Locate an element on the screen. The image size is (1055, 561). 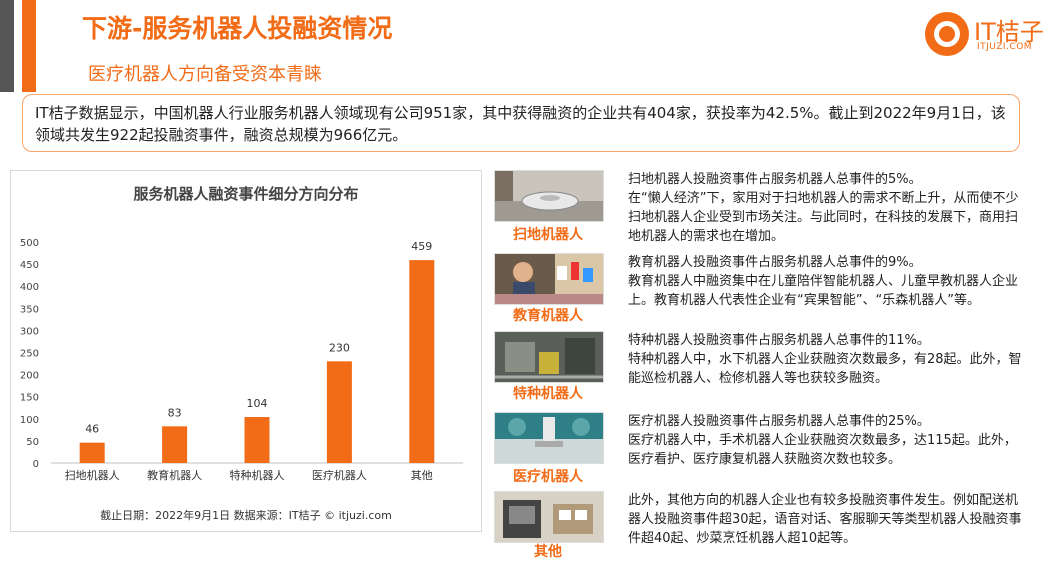
y-tick-label: 50 is located at coordinates (32, 442).